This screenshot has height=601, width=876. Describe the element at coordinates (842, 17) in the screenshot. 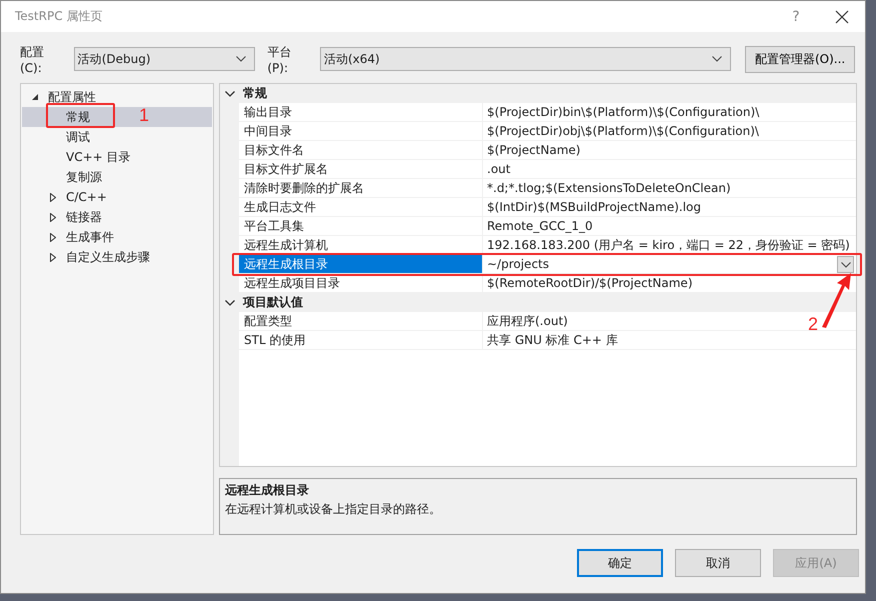

I see `close-icon` at that location.